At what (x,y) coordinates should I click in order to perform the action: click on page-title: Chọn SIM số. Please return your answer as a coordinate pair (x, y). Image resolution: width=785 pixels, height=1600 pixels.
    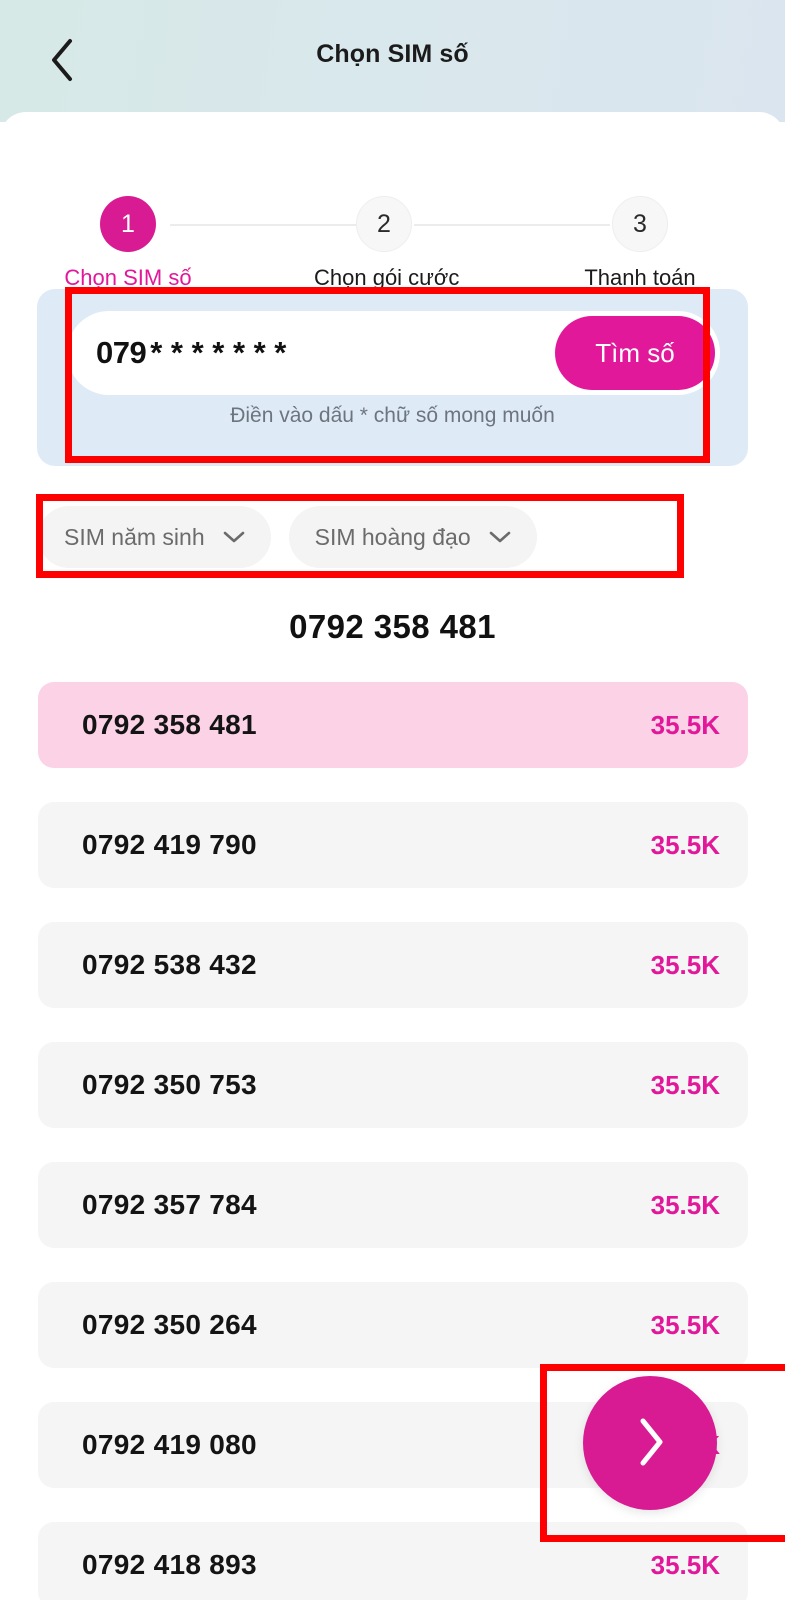
    Looking at the image, I should click on (392, 54).